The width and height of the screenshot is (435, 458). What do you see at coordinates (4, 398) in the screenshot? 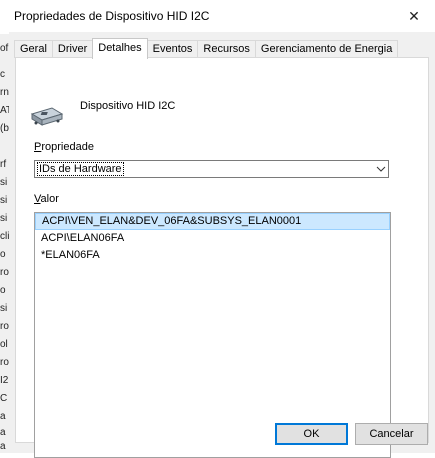
I see `bg-fragment: C` at bounding box center [4, 398].